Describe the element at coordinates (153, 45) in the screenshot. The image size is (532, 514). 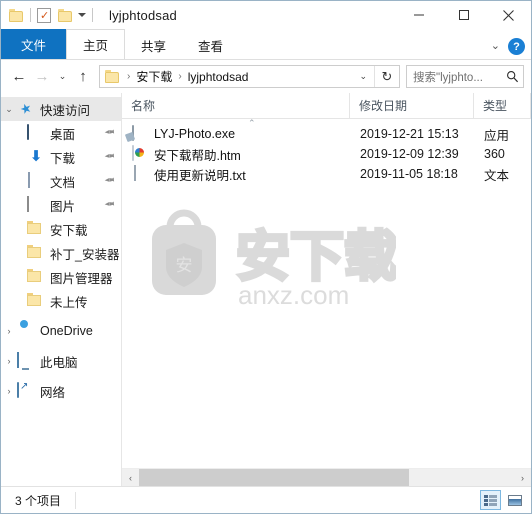
I see `tab-share: 共享` at that location.